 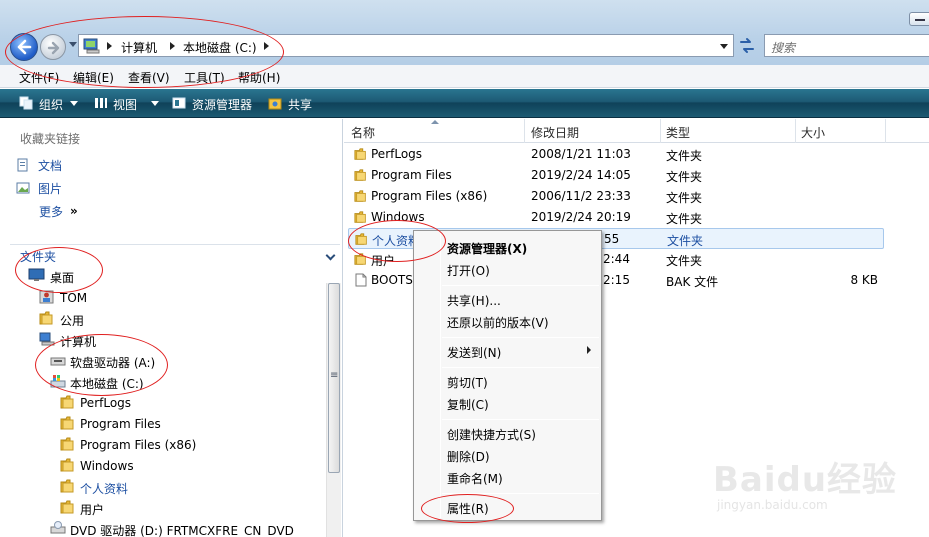 What do you see at coordinates (813, 132) in the screenshot?
I see `column-header-size: 大小` at bounding box center [813, 132].